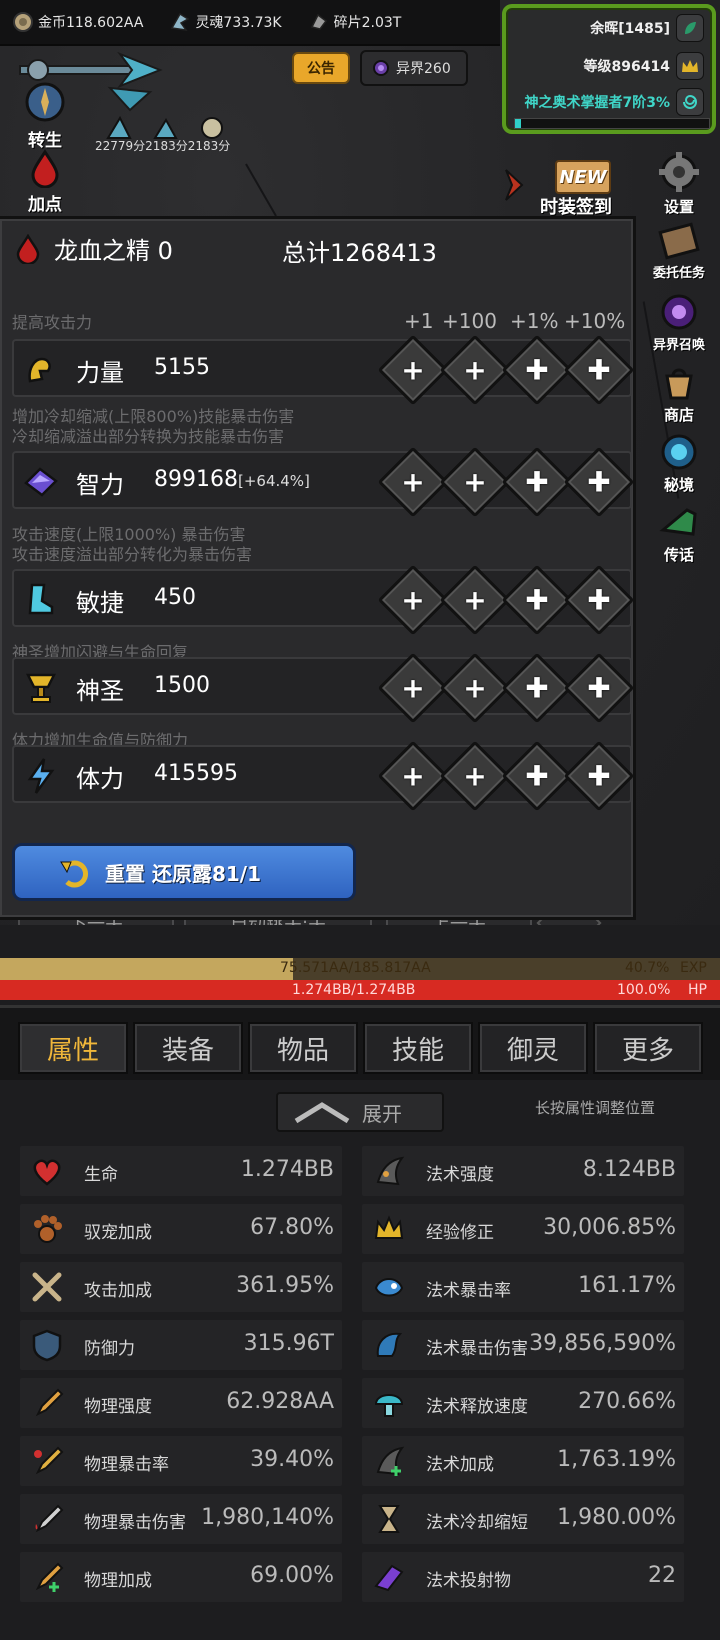 The image size is (720, 1640). Describe the element at coordinates (181, 1171) in the screenshot. I see `attribute-row: 生命 1.274BB` at that location.